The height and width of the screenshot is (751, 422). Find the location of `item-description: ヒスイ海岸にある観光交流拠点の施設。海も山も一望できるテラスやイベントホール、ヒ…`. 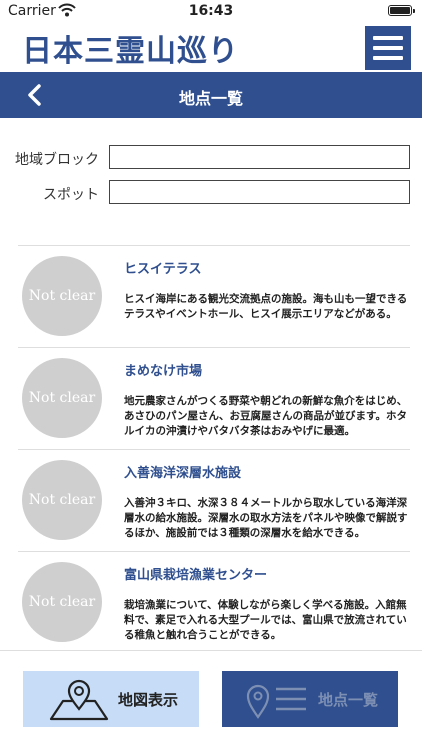

item-description: ヒスイ海岸にある観光交流拠点の施設。海も山も一望できるテラスやイベントホール、ヒ… is located at coordinates (266, 306).